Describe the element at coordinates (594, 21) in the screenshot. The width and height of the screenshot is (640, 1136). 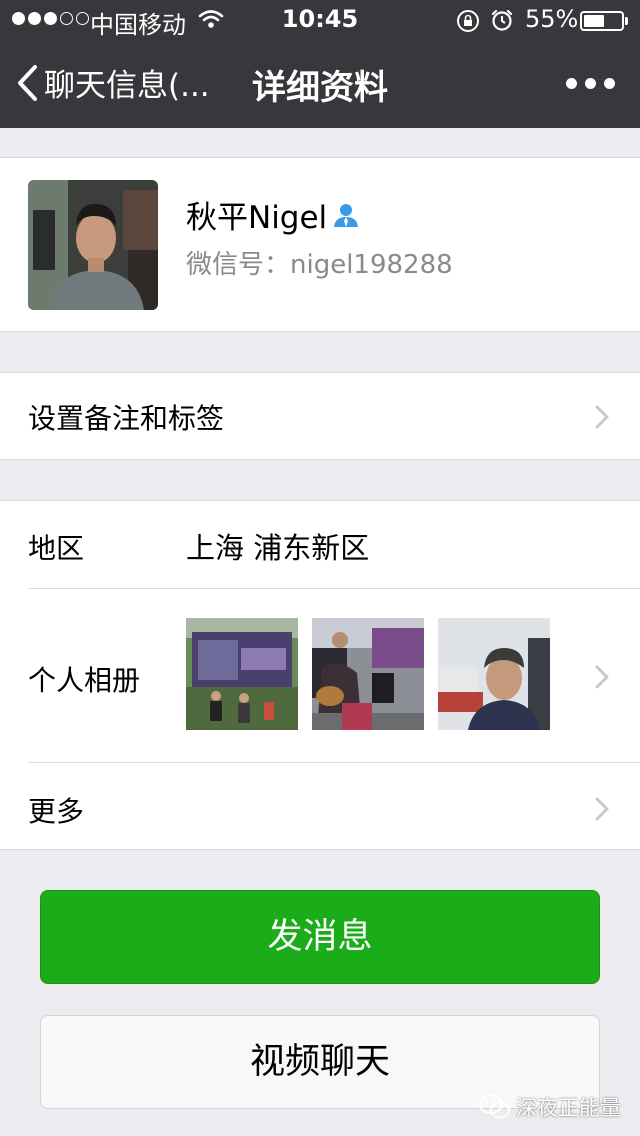
I see `battery-fill` at that location.